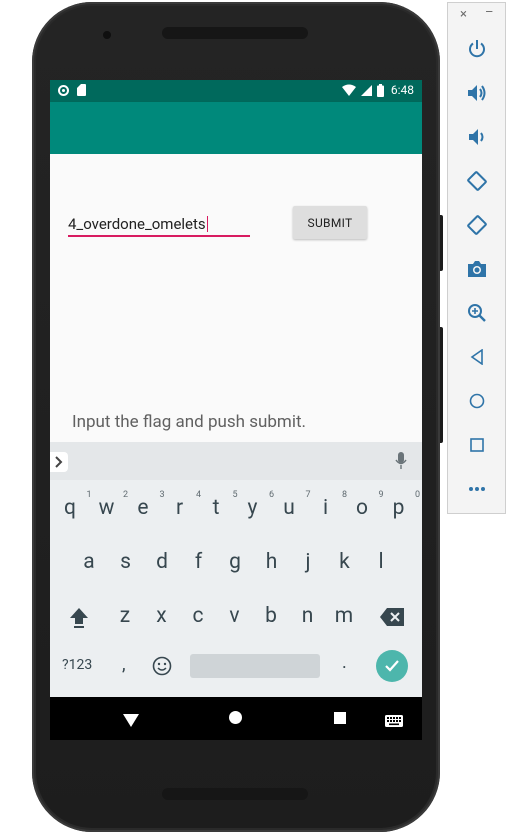 This screenshot has width=508, height=840. What do you see at coordinates (392, 619) in the screenshot?
I see `backspace-icon` at bounding box center [392, 619].